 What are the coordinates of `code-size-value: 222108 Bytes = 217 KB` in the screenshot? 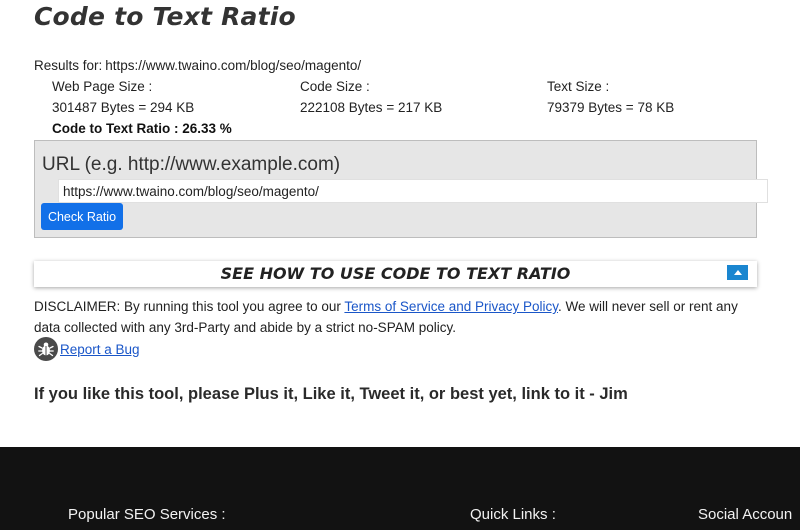 It's located at (371, 107).